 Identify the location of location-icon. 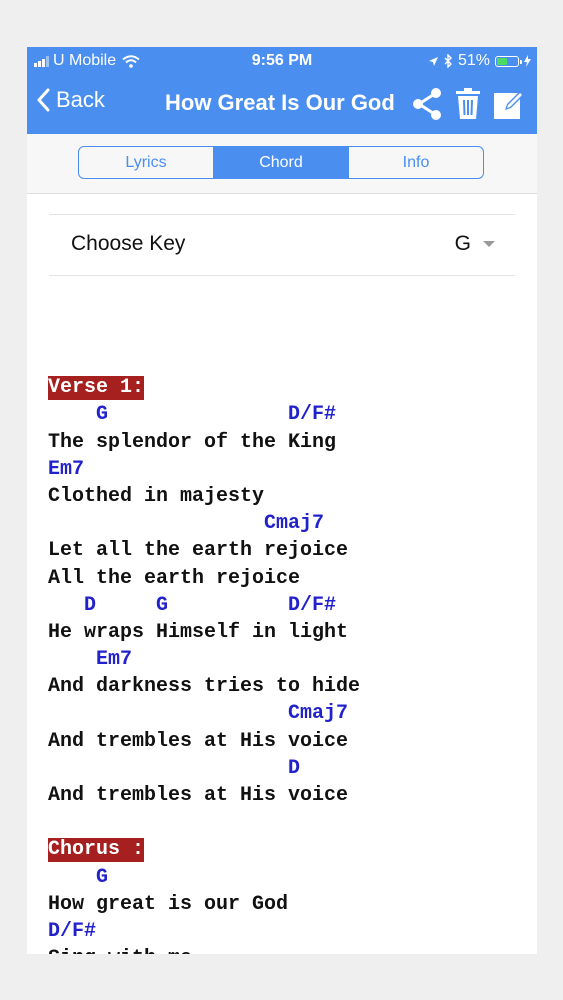
(433, 61).